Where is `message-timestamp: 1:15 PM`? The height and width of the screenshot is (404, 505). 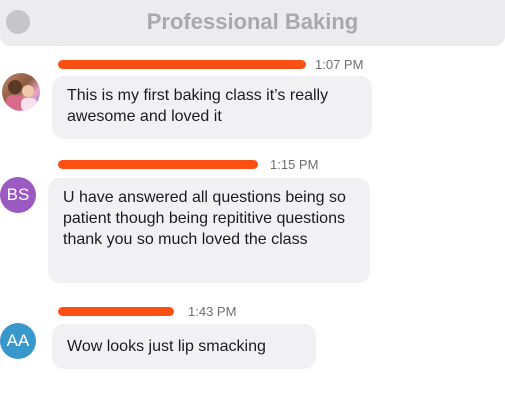 message-timestamp: 1:15 PM is located at coordinates (294, 164).